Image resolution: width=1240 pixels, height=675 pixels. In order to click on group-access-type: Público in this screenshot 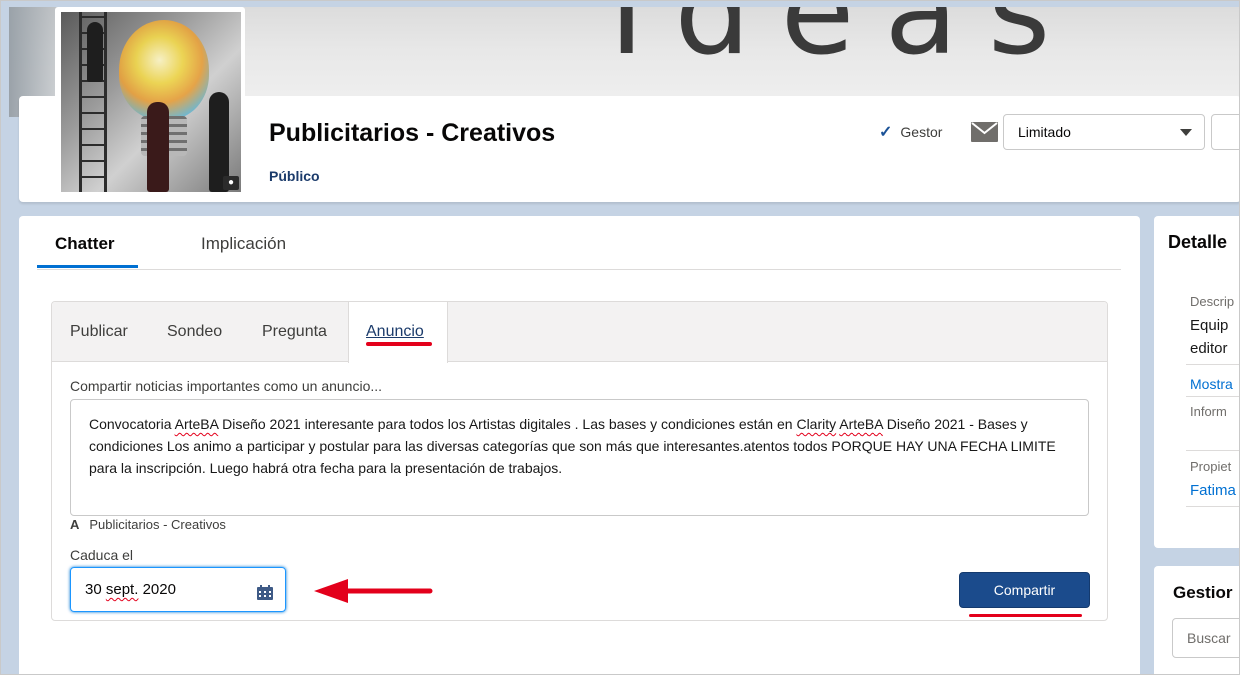, I will do `click(294, 176)`.